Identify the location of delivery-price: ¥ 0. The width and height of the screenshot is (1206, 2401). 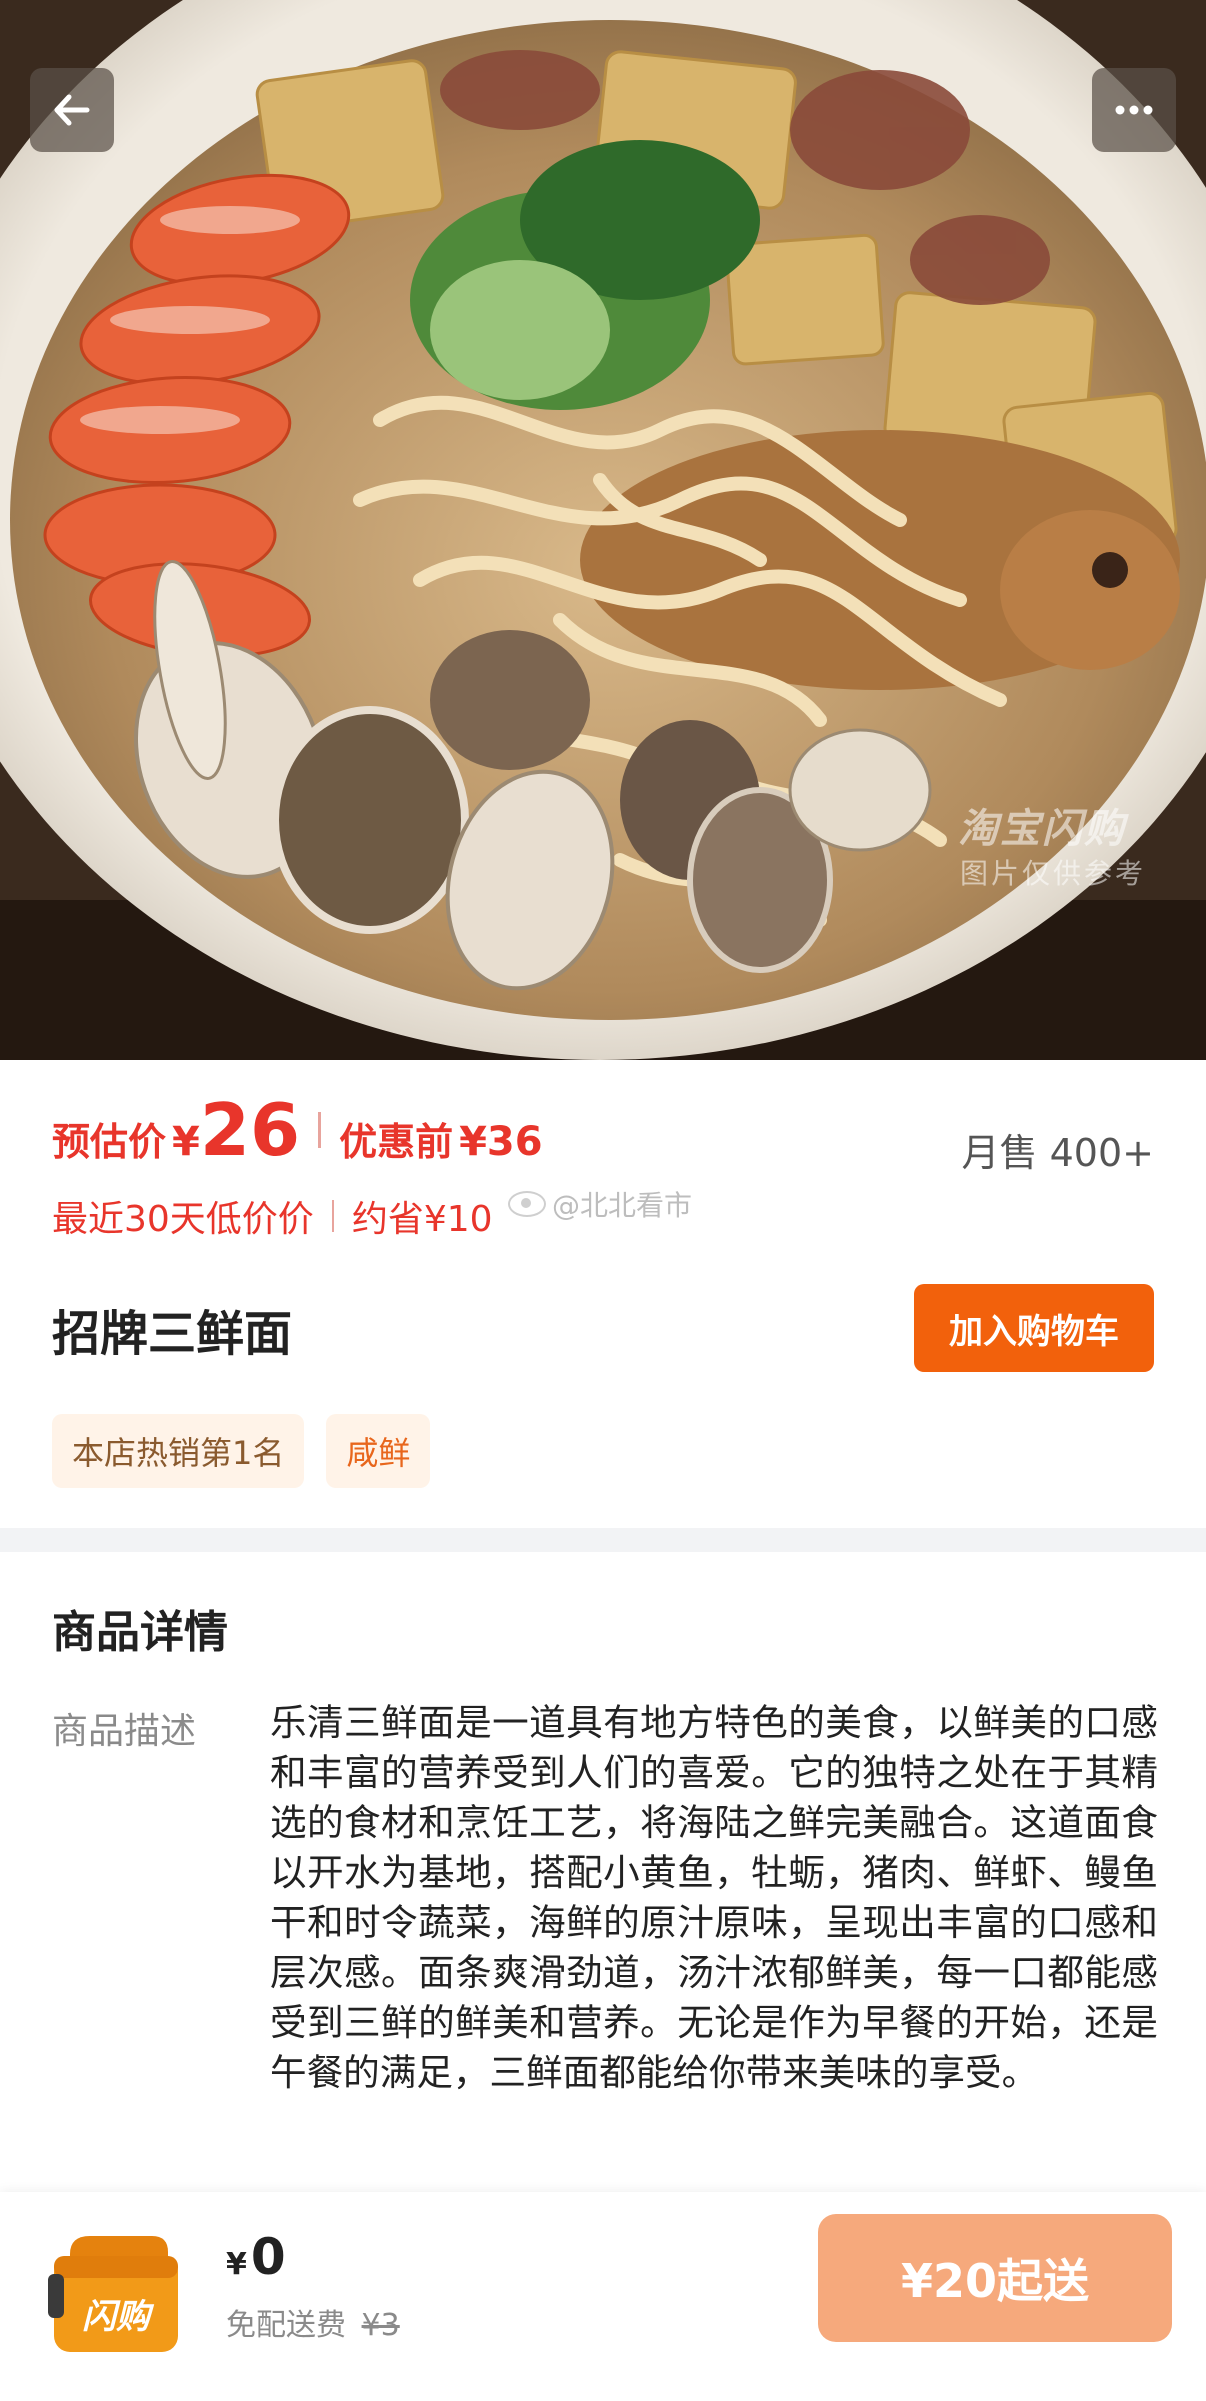
(256, 2257).